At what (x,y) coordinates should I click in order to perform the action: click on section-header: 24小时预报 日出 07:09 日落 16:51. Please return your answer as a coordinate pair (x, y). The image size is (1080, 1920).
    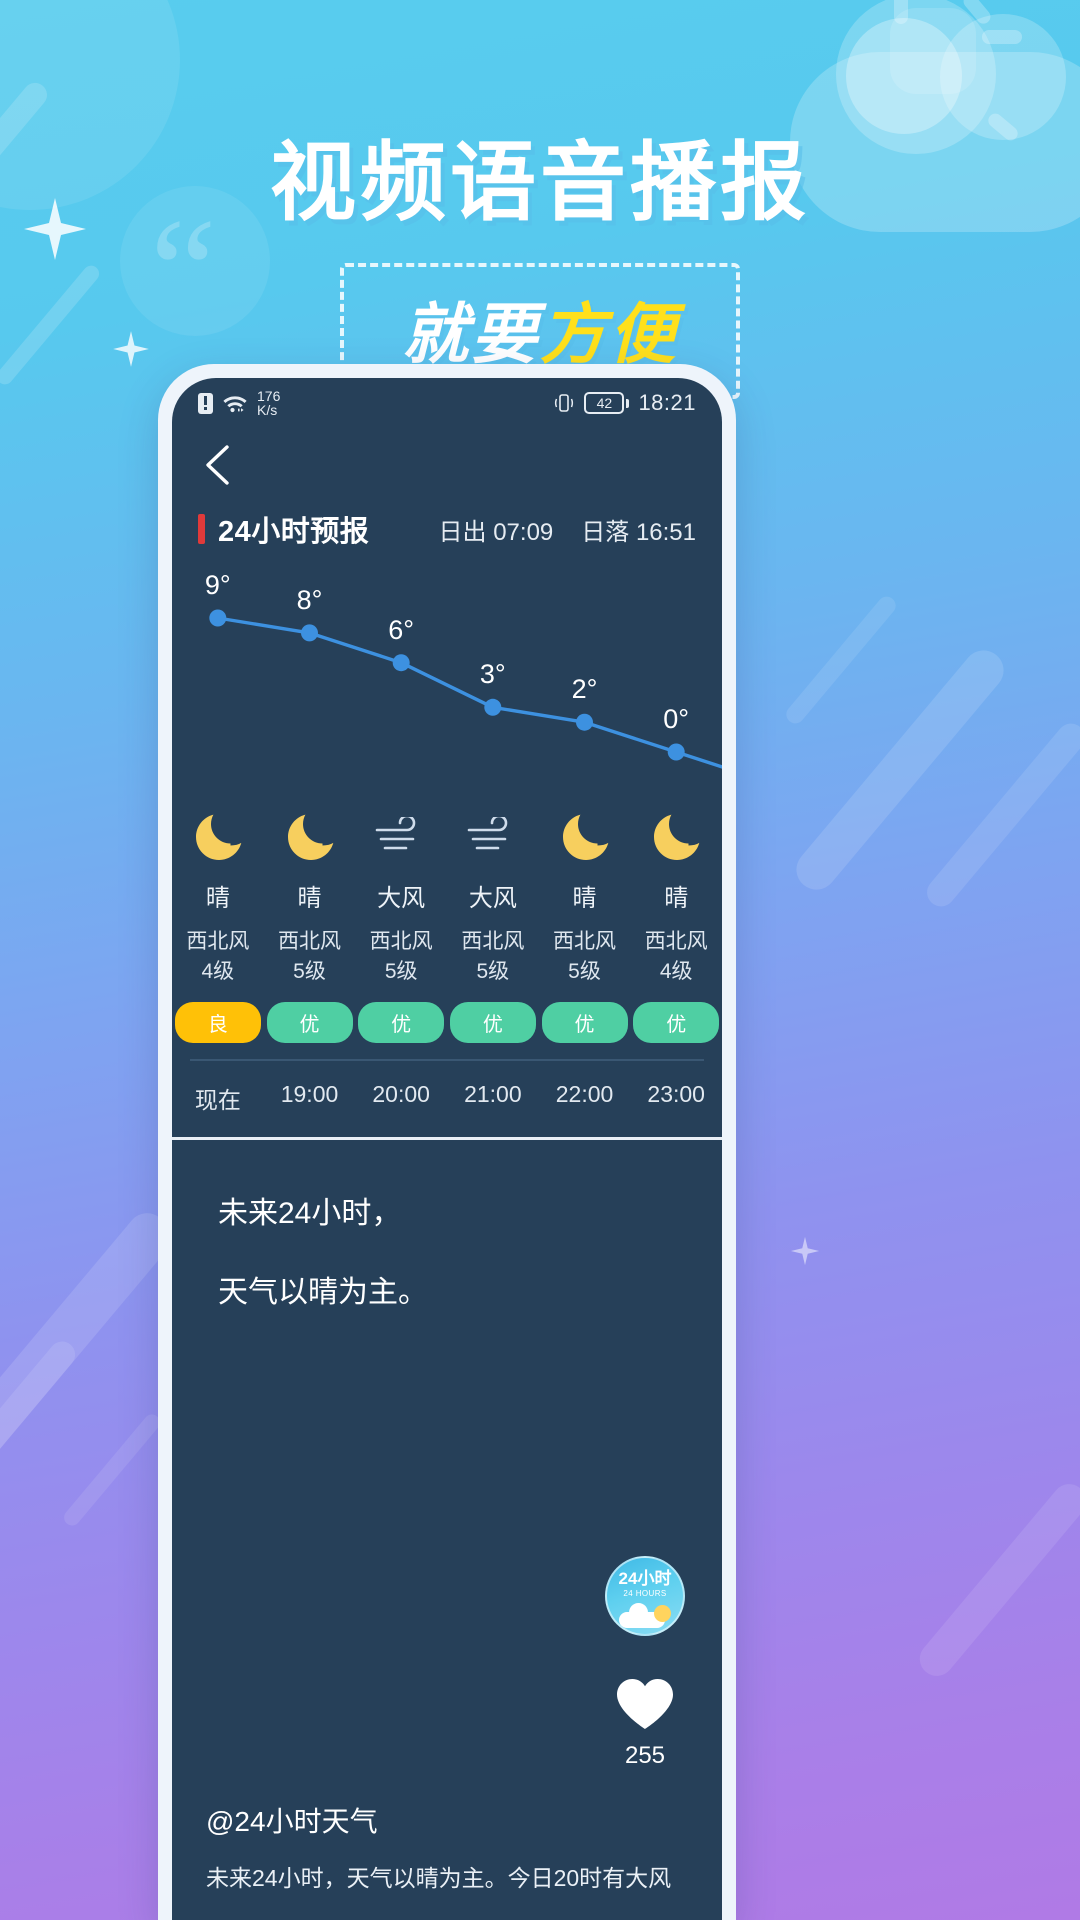
    Looking at the image, I should click on (447, 526).